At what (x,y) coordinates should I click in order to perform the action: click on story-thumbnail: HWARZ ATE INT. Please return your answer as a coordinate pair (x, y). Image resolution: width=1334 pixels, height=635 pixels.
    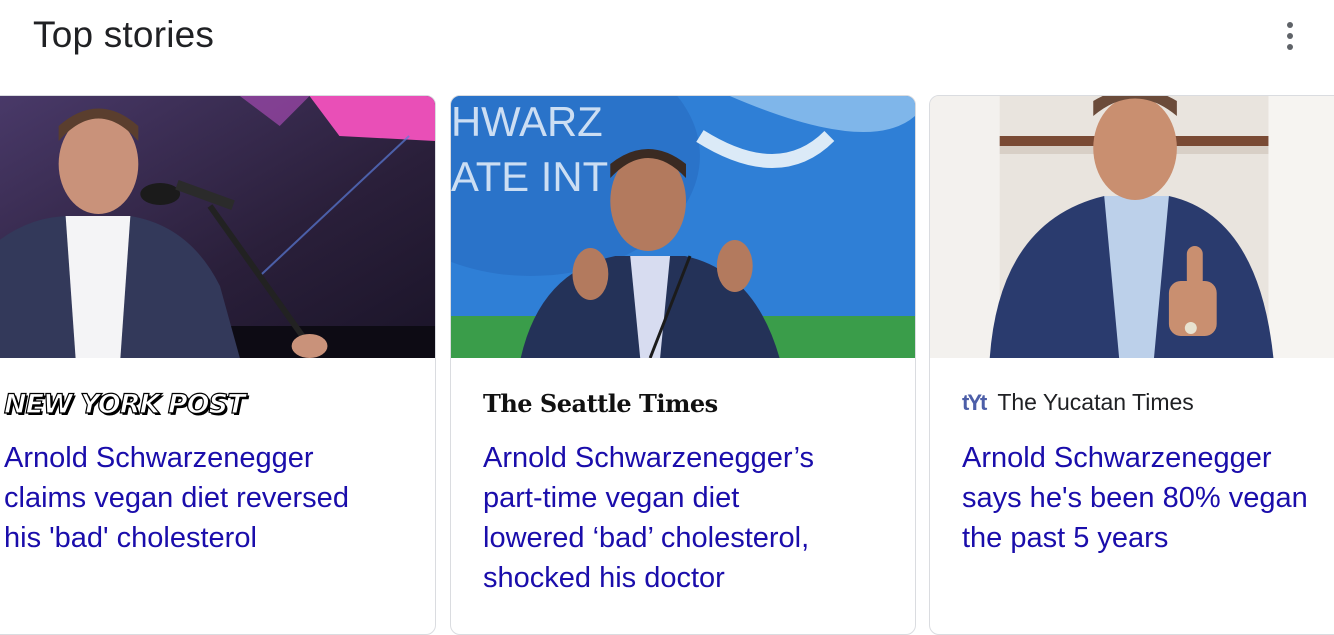
    Looking at the image, I should click on (683, 227).